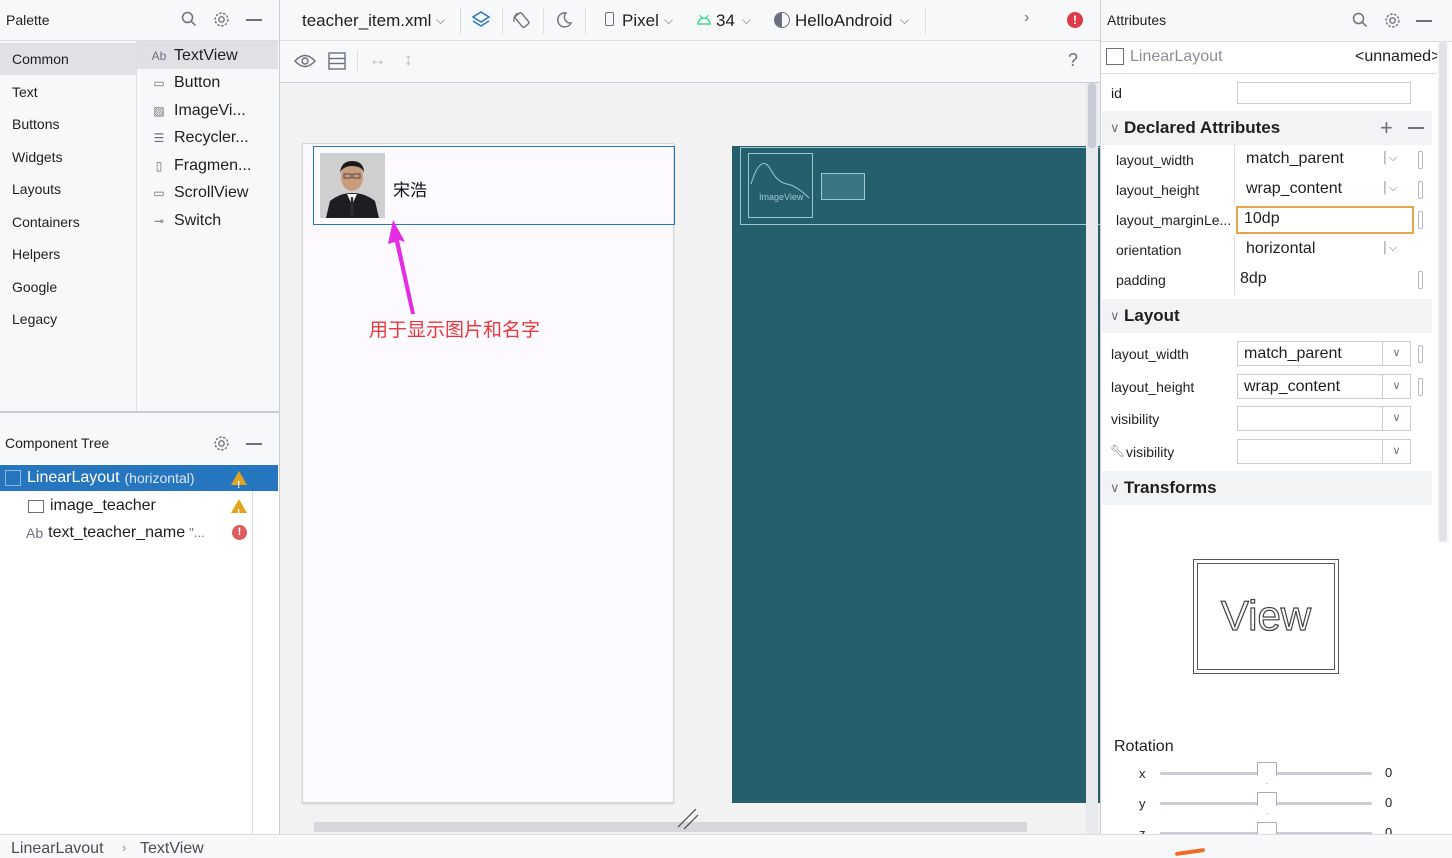  I want to click on layout-width-value: match_parent, so click(1292, 160).